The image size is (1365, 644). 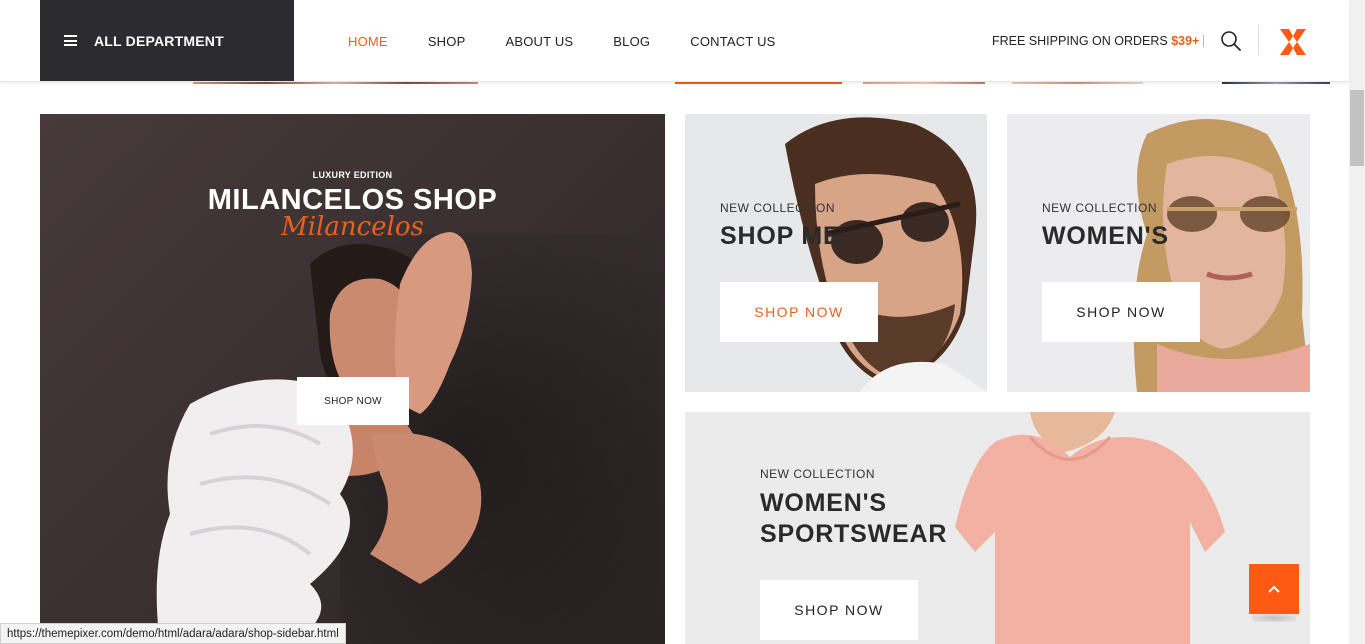 What do you see at coordinates (1082, 41) in the screenshot?
I see `shipping-text: FREE SHIPPING ON ORDERS` at bounding box center [1082, 41].